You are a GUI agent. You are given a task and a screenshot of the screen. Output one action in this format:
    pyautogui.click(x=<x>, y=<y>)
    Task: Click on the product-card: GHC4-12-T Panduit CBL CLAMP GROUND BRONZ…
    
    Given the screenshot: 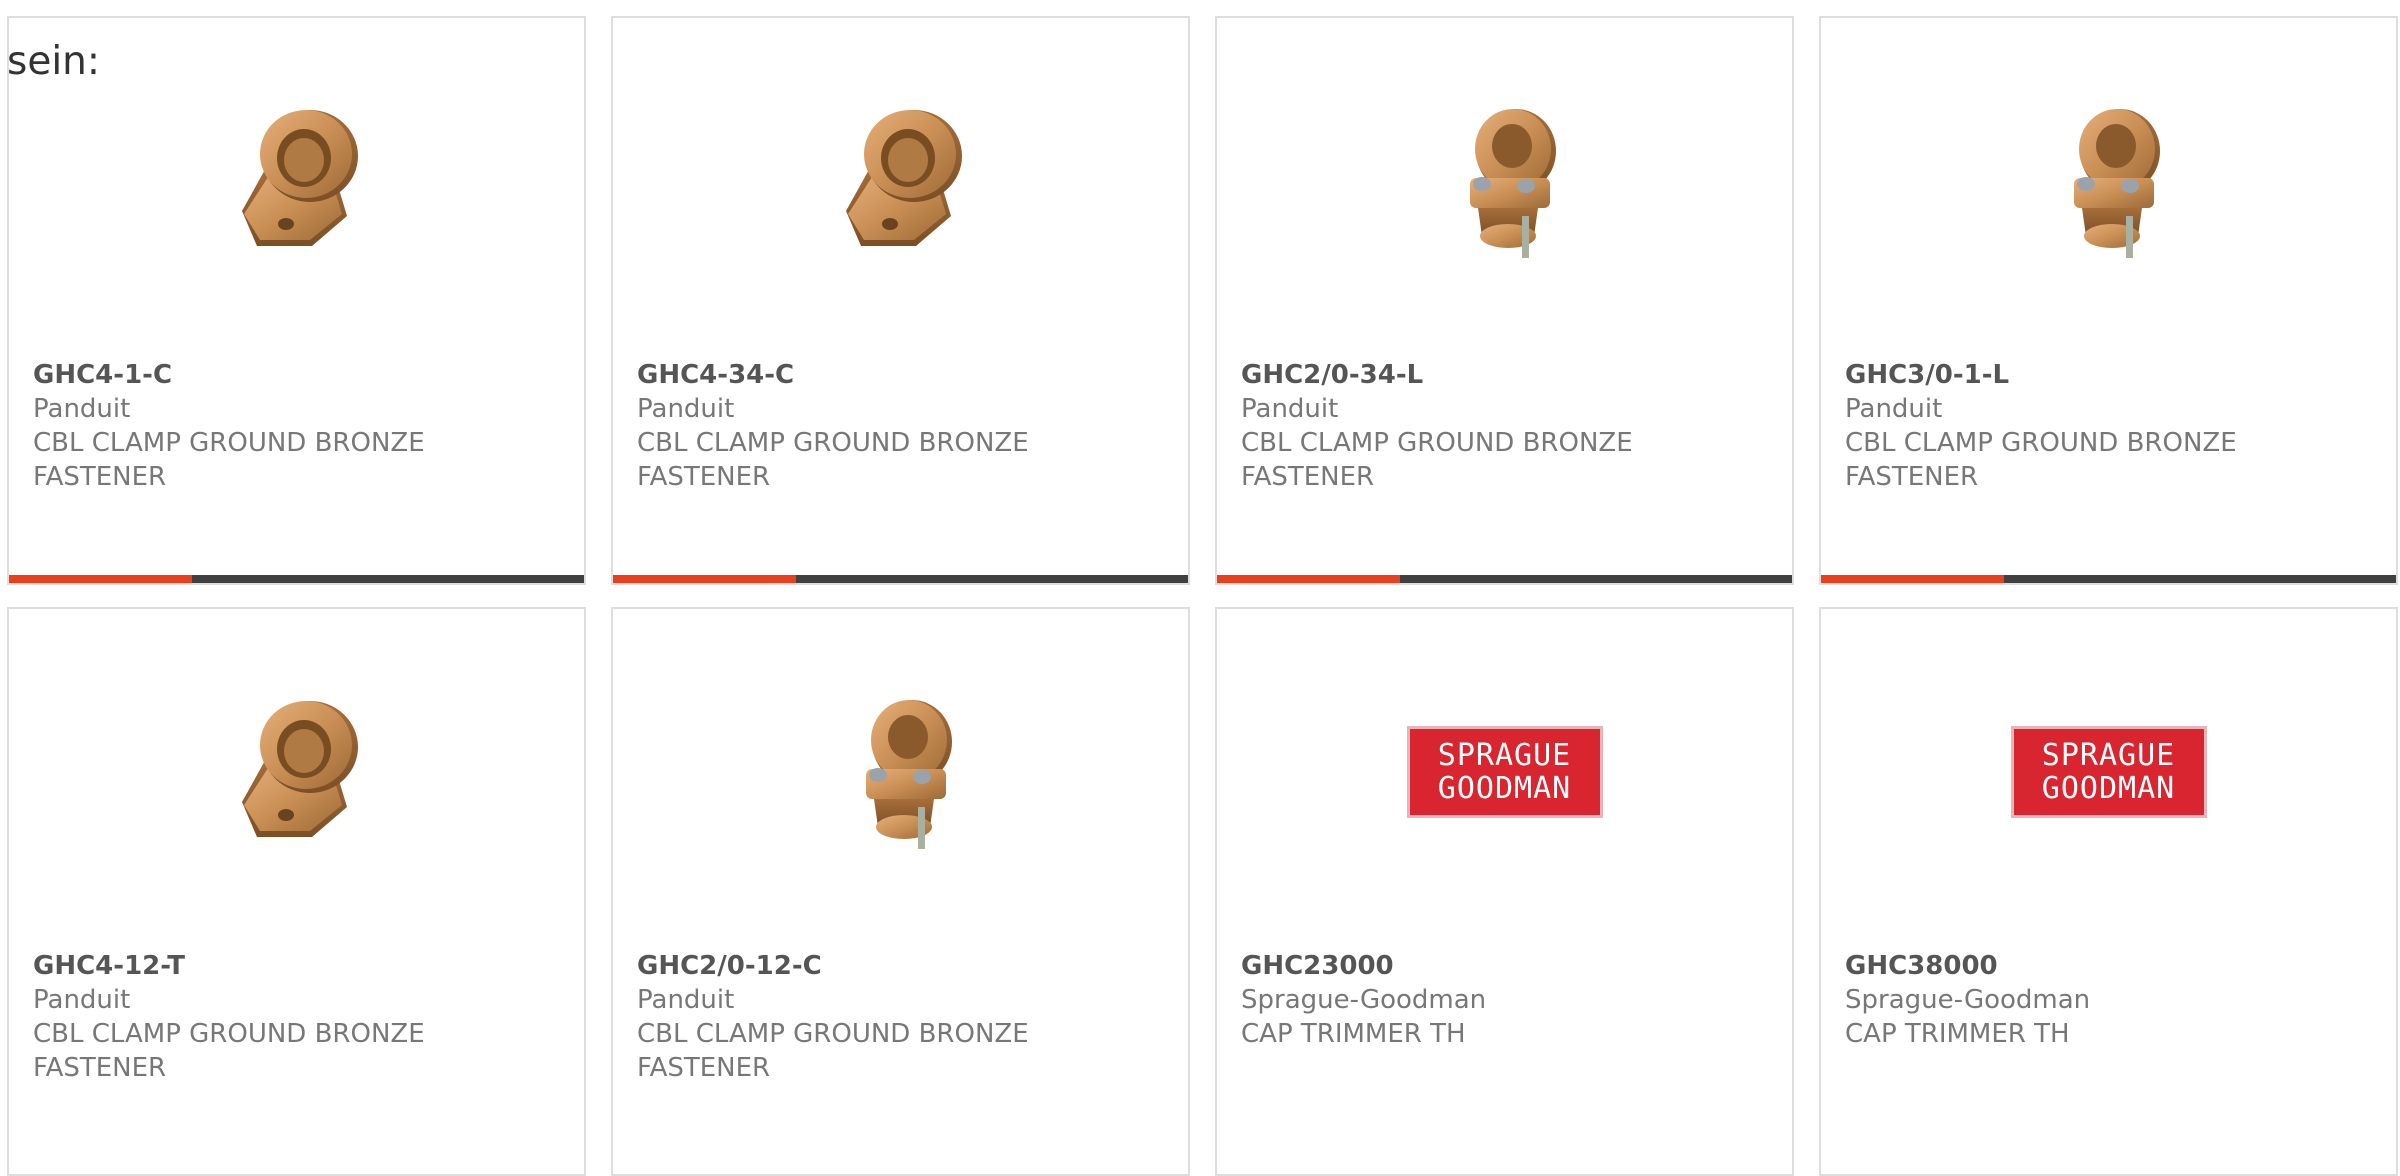 What is the action you would take?
    pyautogui.click(x=296, y=891)
    